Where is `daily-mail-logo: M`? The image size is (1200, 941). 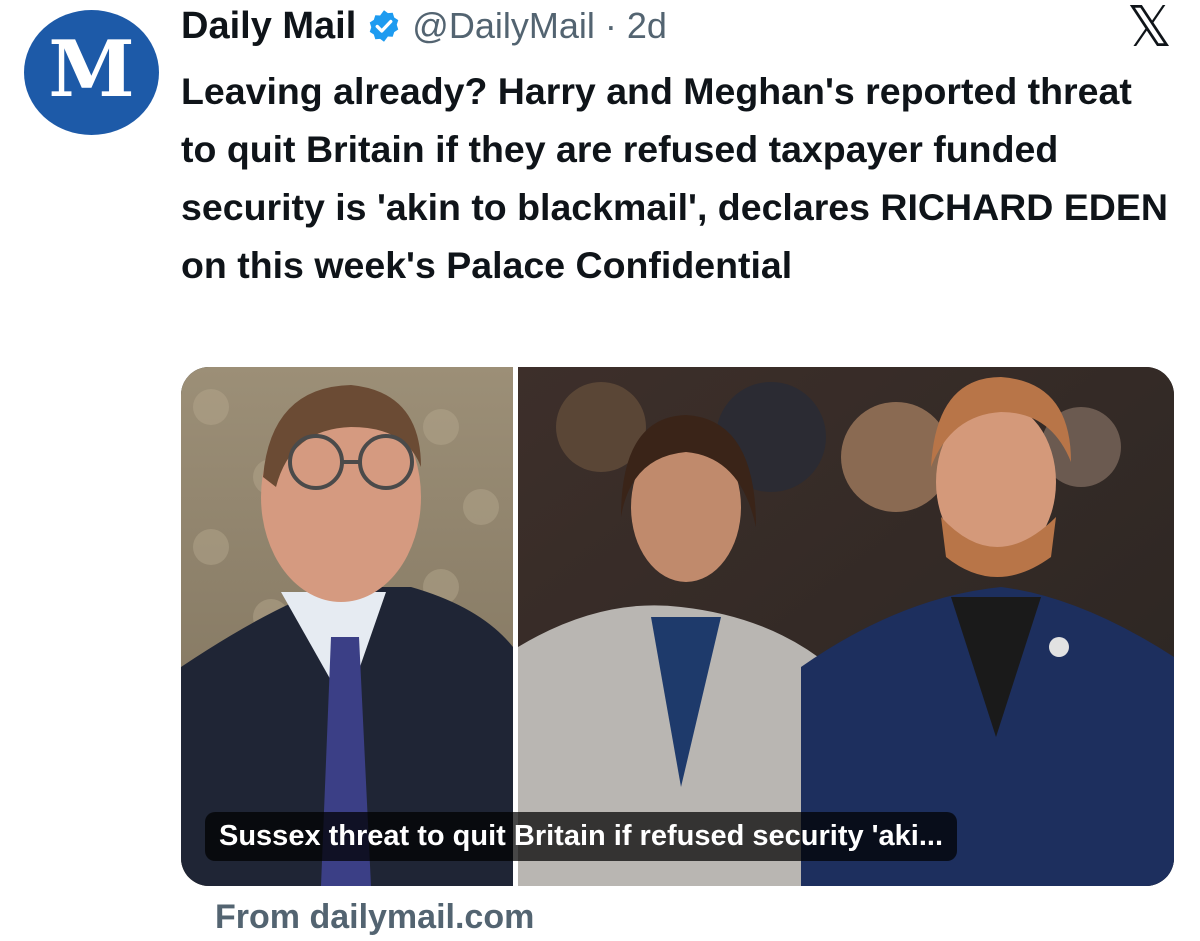 daily-mail-logo: M is located at coordinates (91, 69).